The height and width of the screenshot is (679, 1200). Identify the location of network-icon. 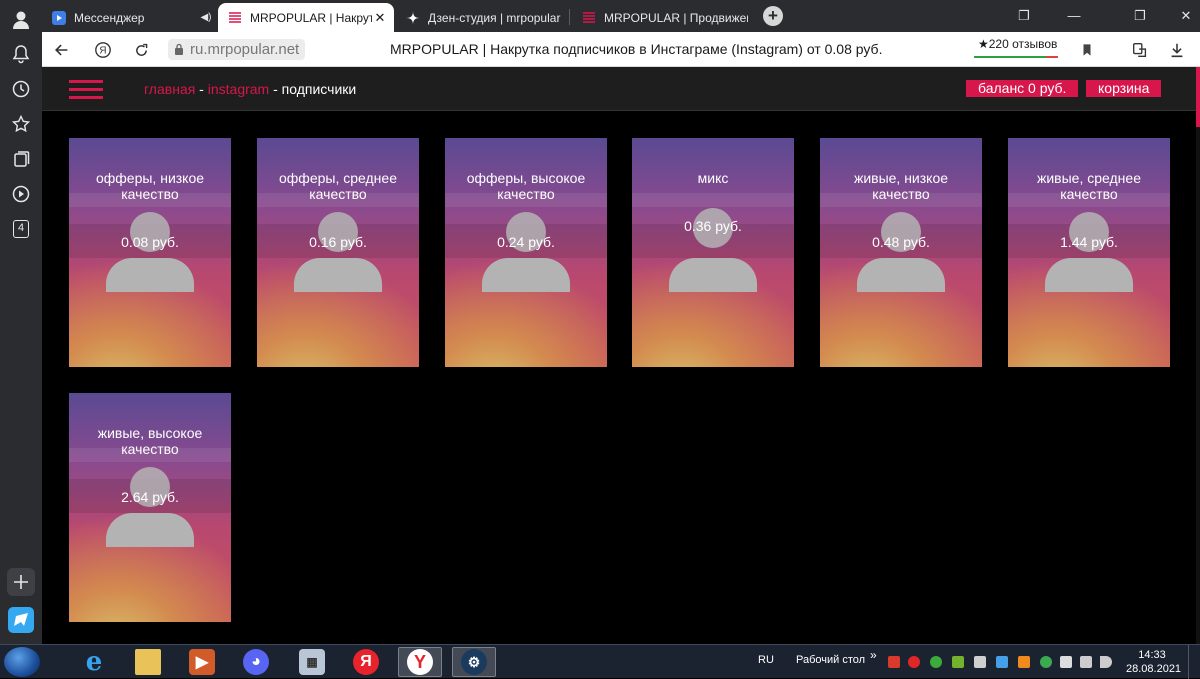
(1086, 662).